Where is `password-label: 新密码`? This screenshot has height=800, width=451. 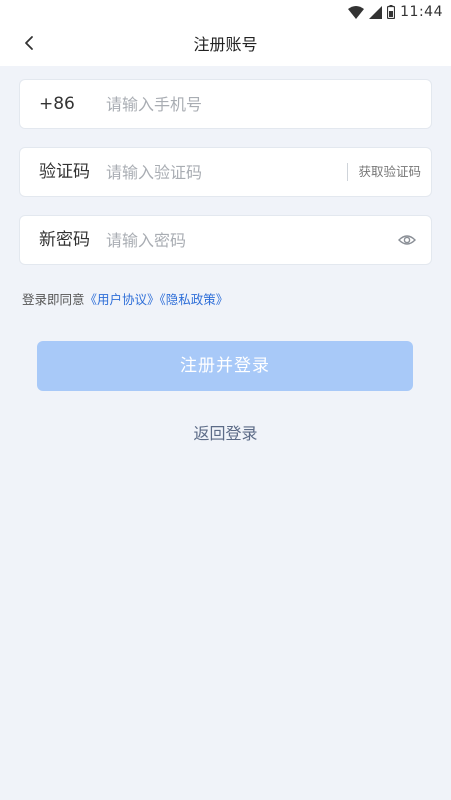 password-label: 新密码 is located at coordinates (64, 240).